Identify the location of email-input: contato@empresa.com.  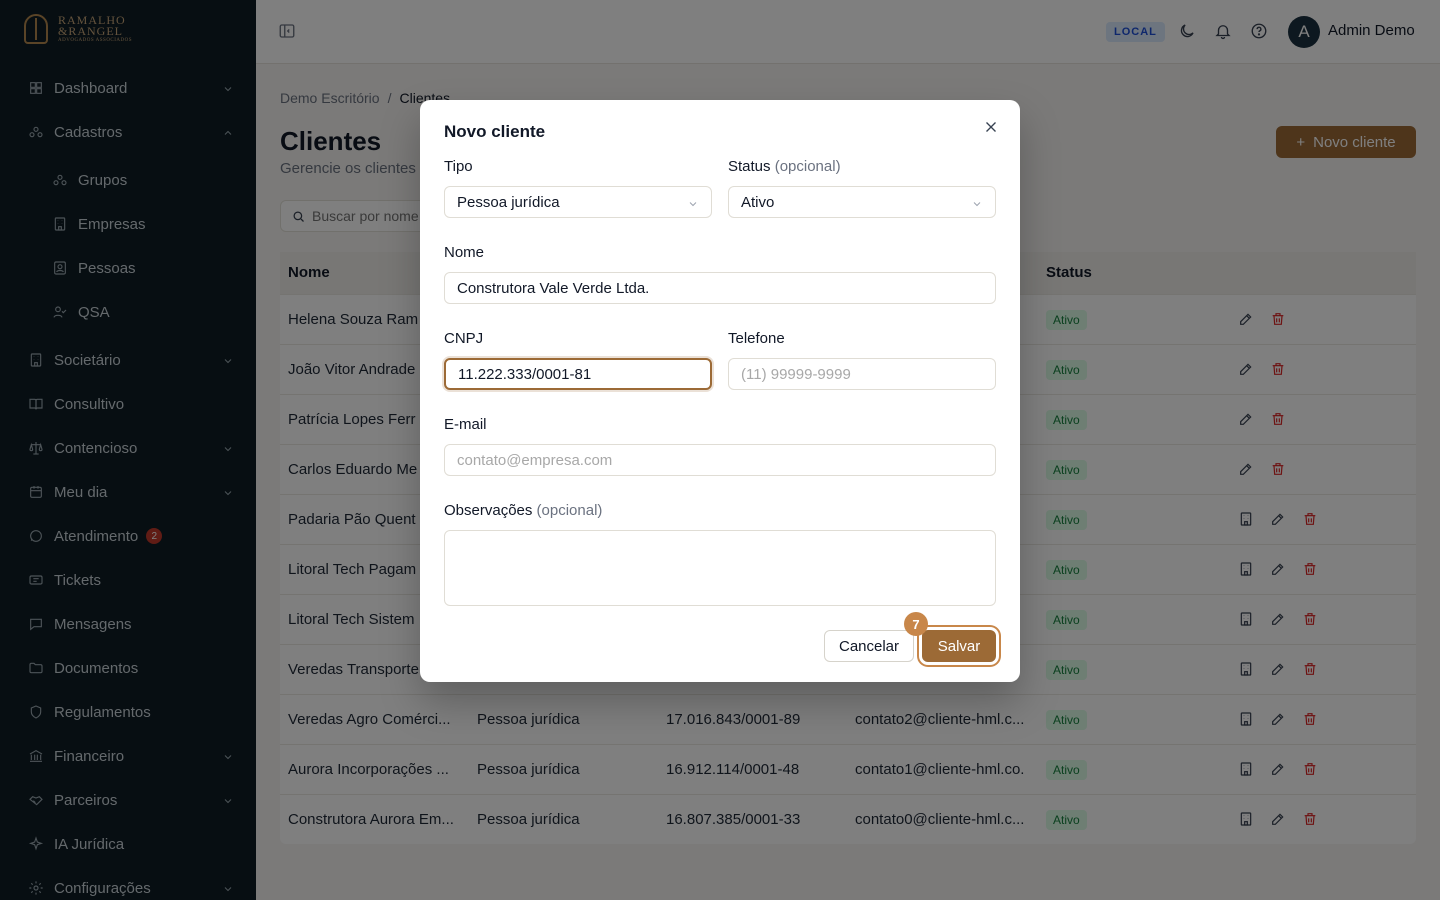
(720, 460).